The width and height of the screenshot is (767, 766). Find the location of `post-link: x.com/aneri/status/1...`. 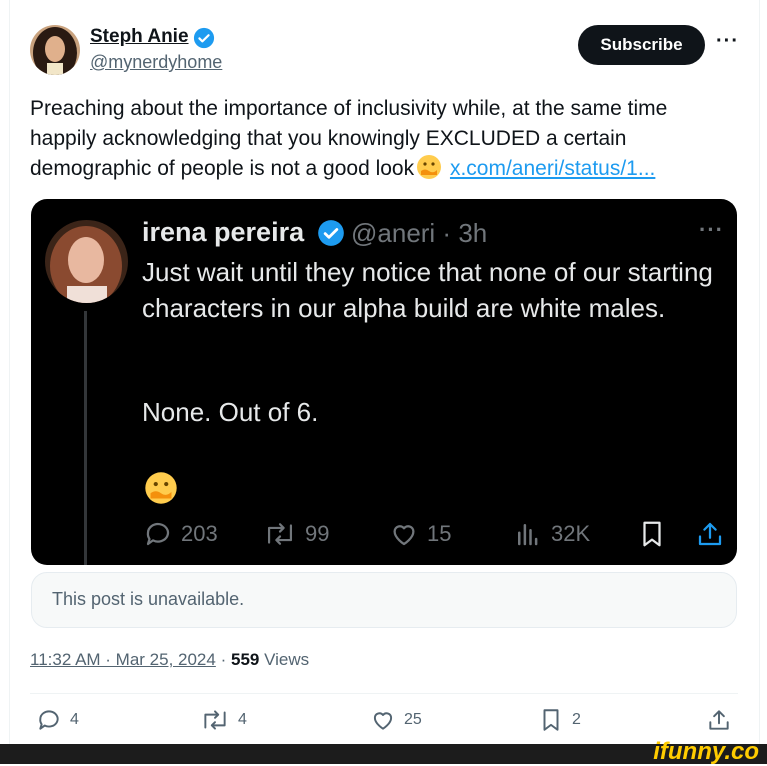

post-link: x.com/aneri/status/1... is located at coordinates (552, 168).